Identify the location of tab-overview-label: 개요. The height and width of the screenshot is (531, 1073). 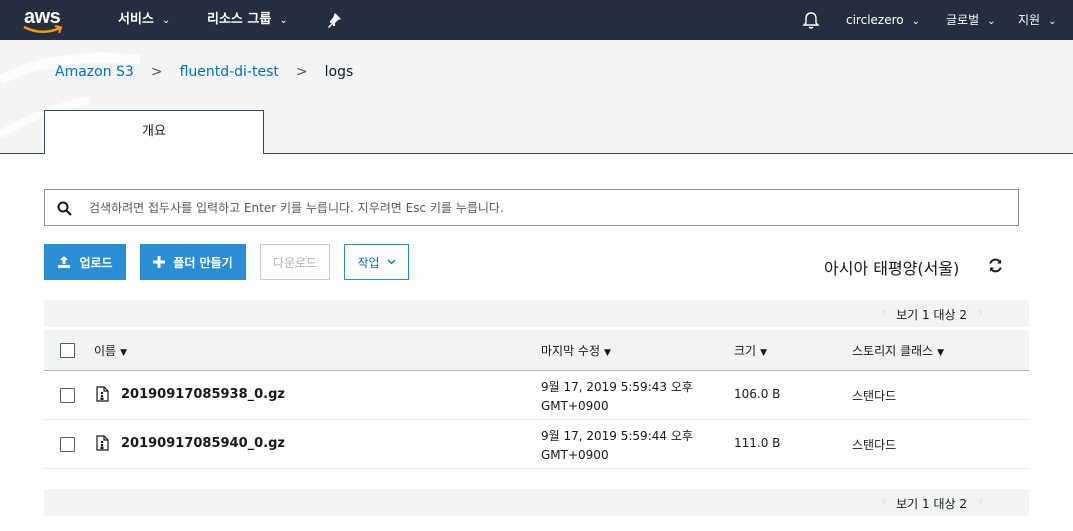
(154, 131).